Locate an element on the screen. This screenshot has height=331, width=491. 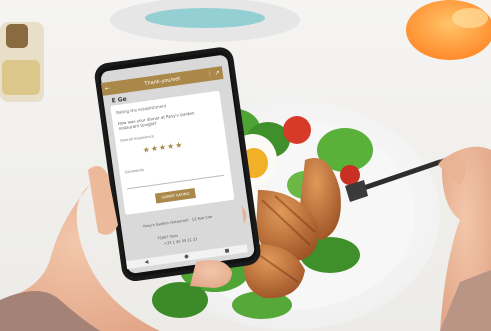
jar-content is located at coordinates (21, 77).